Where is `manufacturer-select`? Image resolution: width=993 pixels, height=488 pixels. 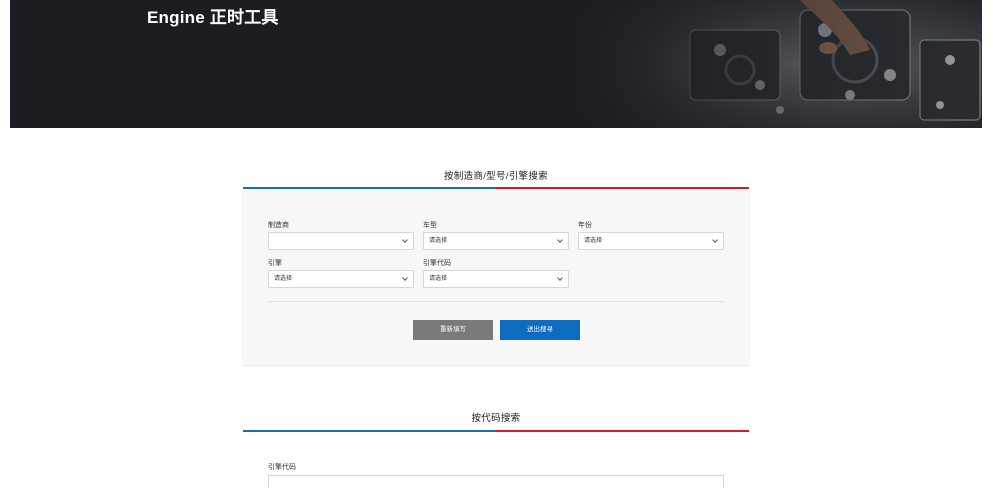
manufacturer-select is located at coordinates (341, 241).